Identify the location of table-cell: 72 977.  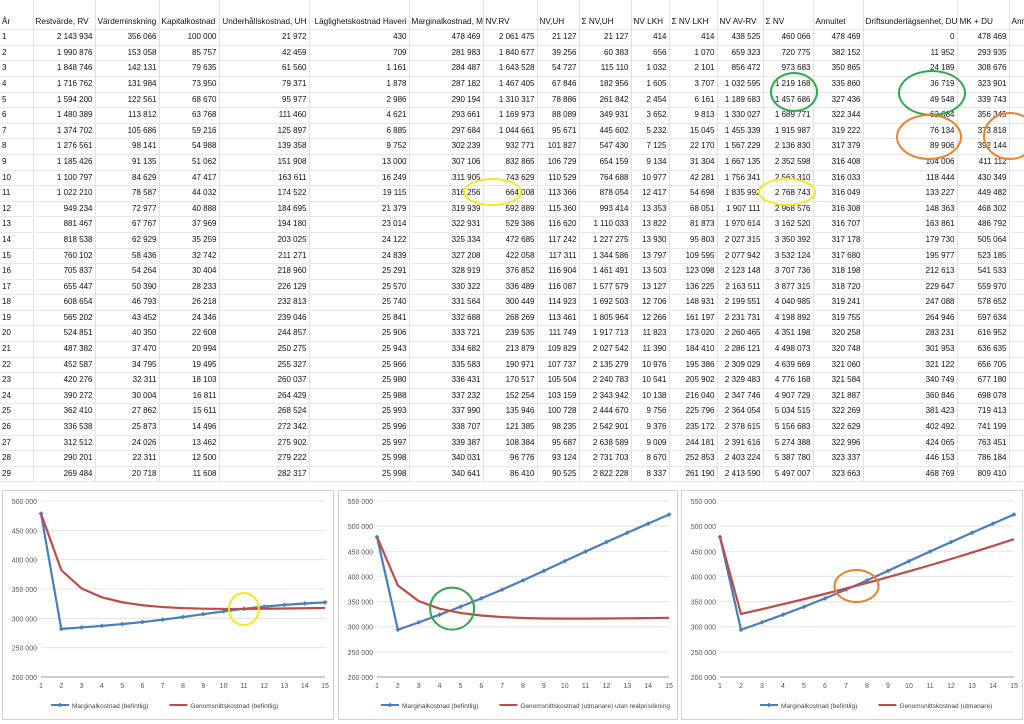
(127, 209).